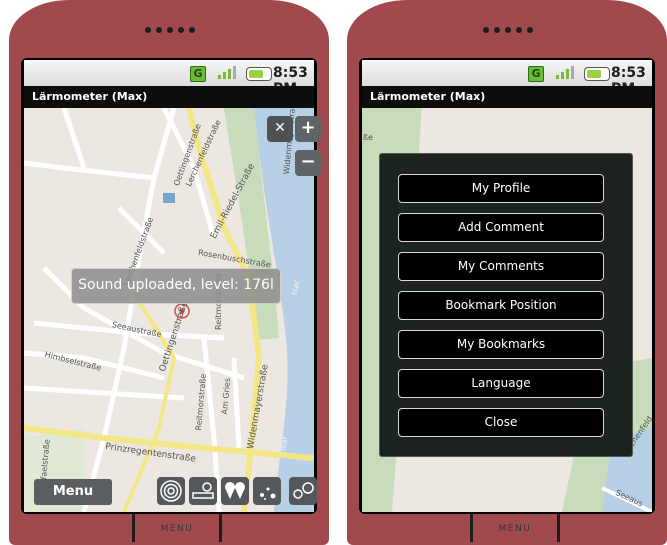 Image resolution: width=667 pixels, height=545 pixels. Describe the element at coordinates (203, 491) in the screenshot. I see `sound-meter-icon` at that location.